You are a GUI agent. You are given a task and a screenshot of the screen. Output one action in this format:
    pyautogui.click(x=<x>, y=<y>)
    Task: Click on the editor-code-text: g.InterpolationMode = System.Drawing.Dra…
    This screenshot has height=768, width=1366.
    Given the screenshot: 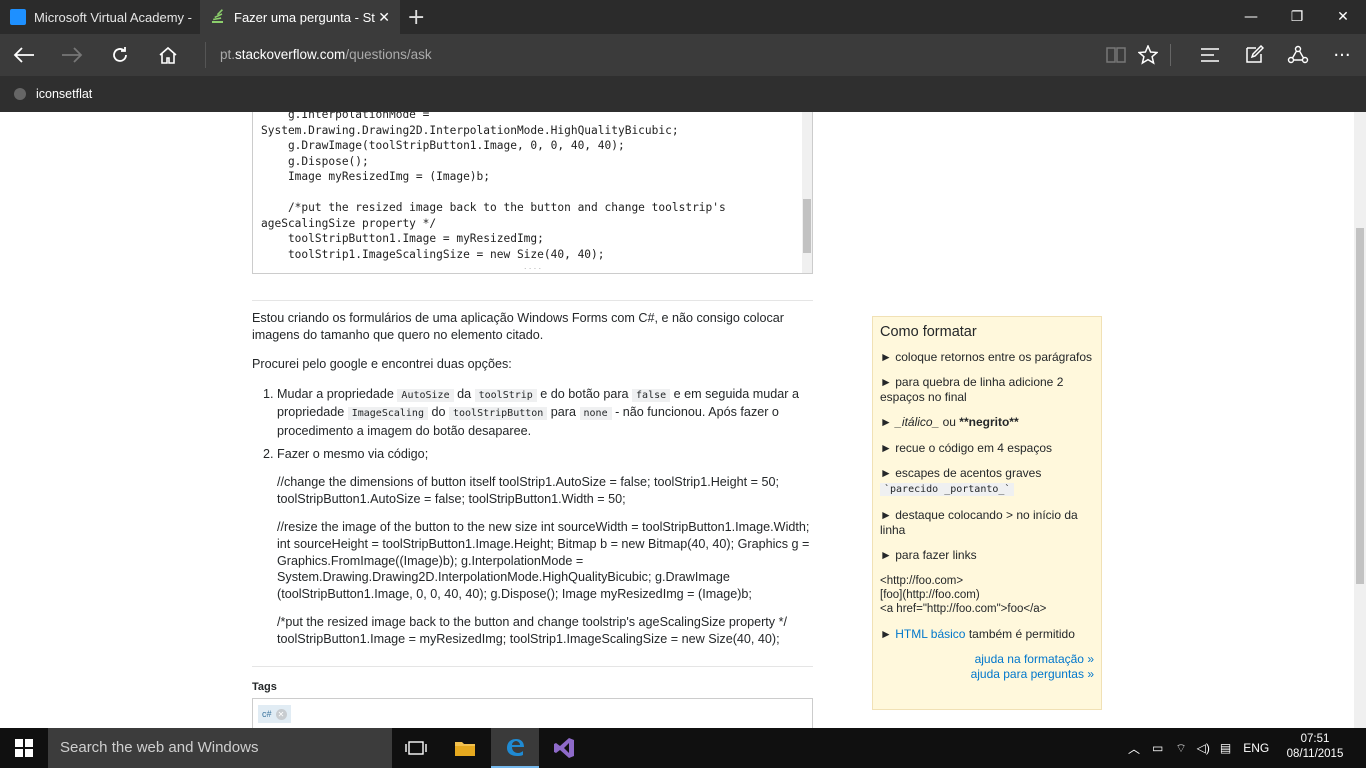 What is the action you would take?
    pyautogui.click(x=493, y=186)
    